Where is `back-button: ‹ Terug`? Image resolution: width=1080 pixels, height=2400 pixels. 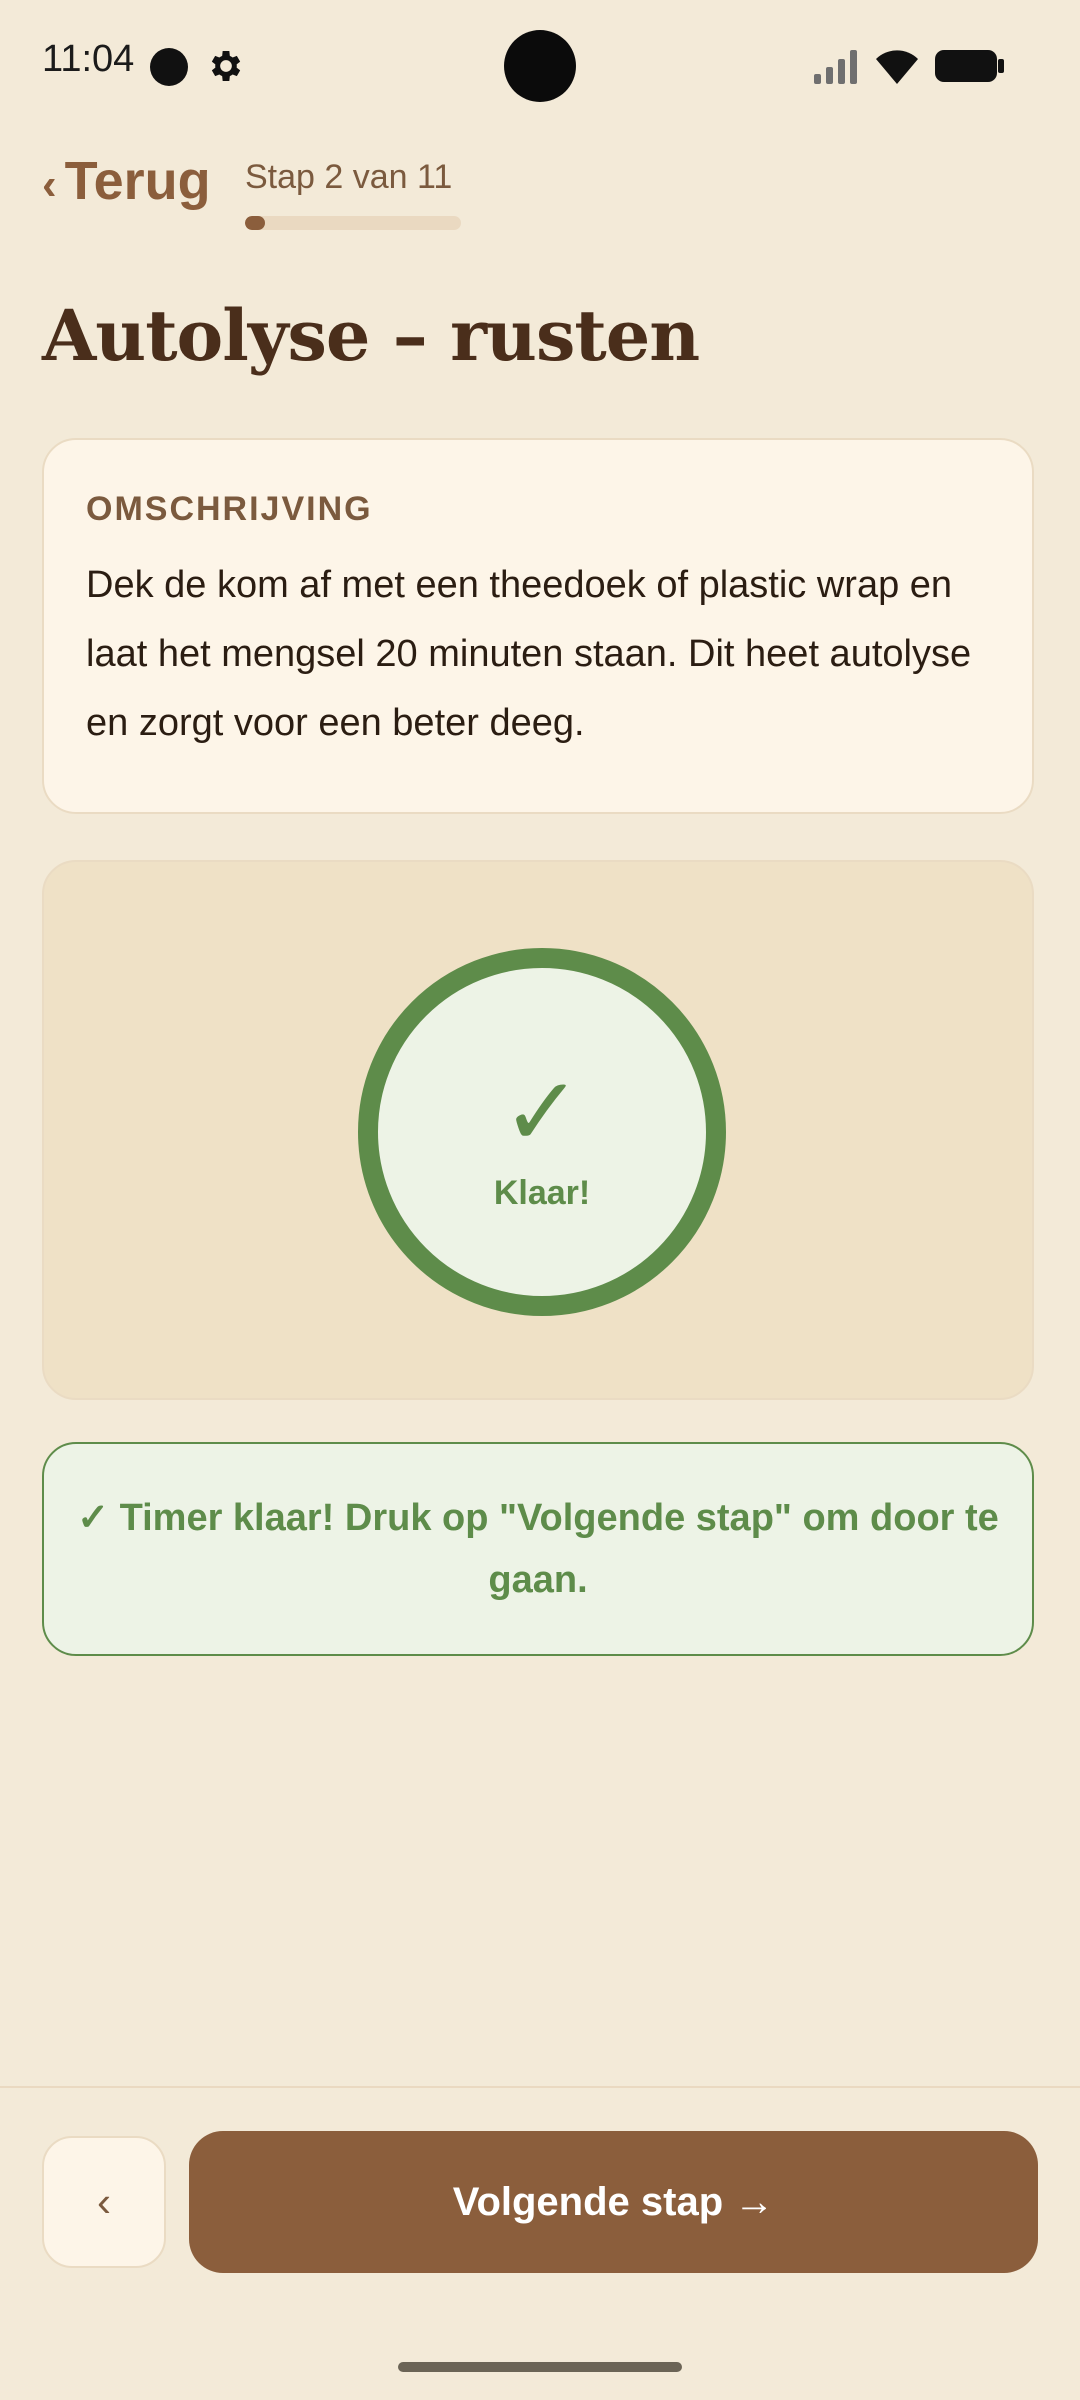
back-button: ‹ Terug is located at coordinates (126, 181).